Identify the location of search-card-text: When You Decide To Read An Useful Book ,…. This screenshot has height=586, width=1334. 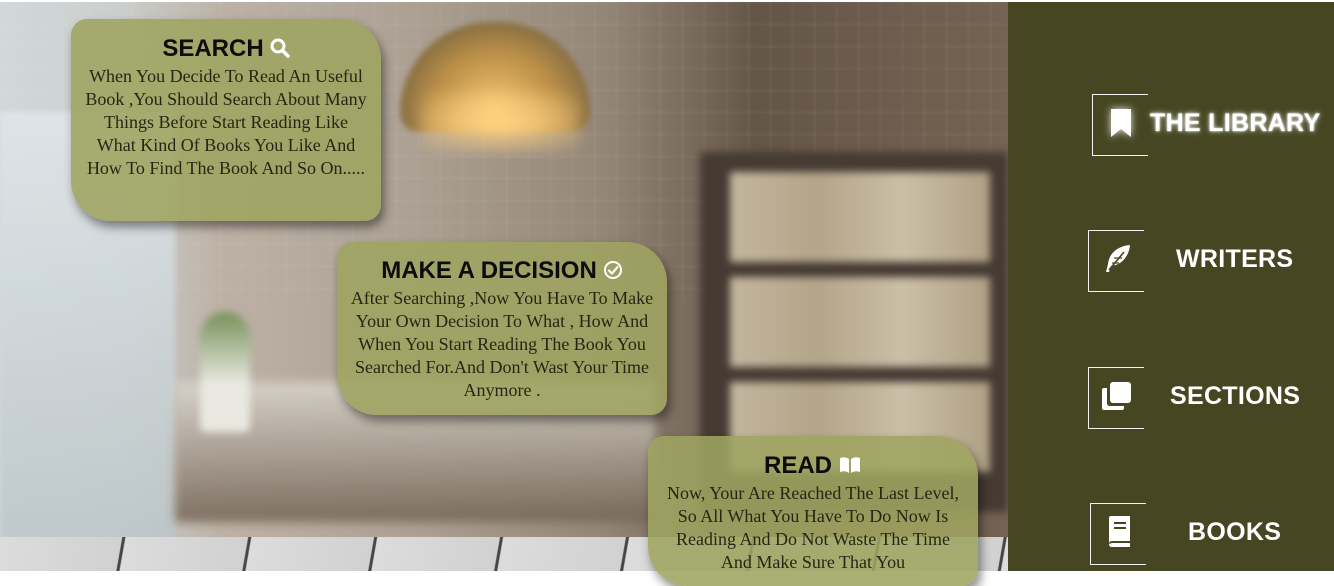
(226, 122).